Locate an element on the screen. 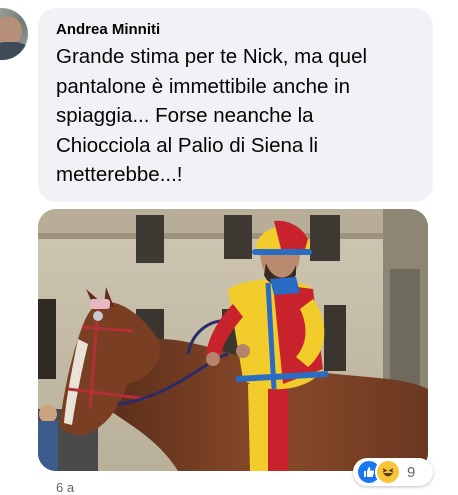 This screenshot has height=495, width=458. reaction-count: 9 is located at coordinates (411, 472).